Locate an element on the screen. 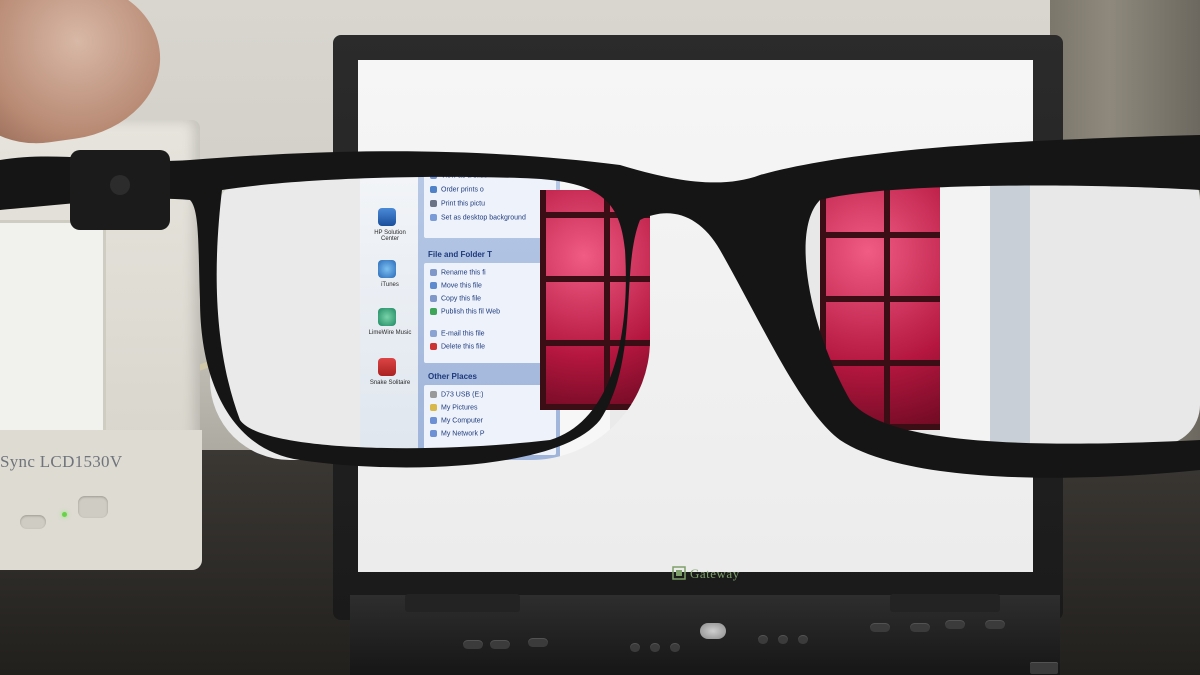 This screenshot has width=1200, height=675. task-link: Set as desktop background is located at coordinates (490, 217).